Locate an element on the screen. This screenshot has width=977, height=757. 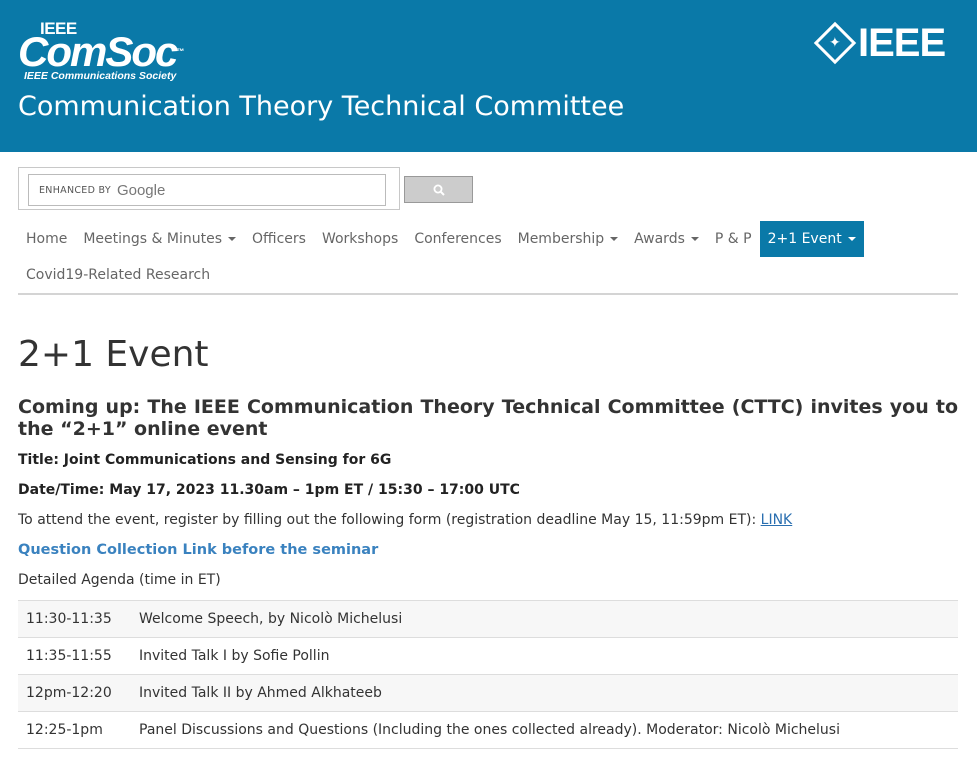
ieee-diamond-icon: ✦ is located at coordinates (835, 43).